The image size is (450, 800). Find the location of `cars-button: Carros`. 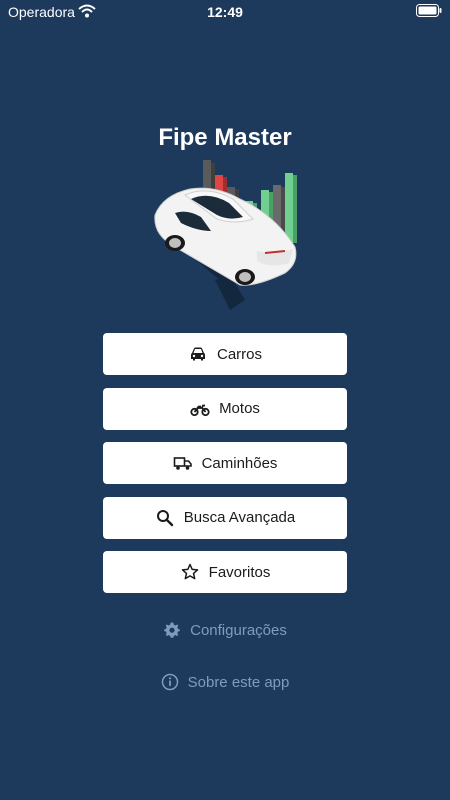

cars-button: Carros is located at coordinates (225, 354).